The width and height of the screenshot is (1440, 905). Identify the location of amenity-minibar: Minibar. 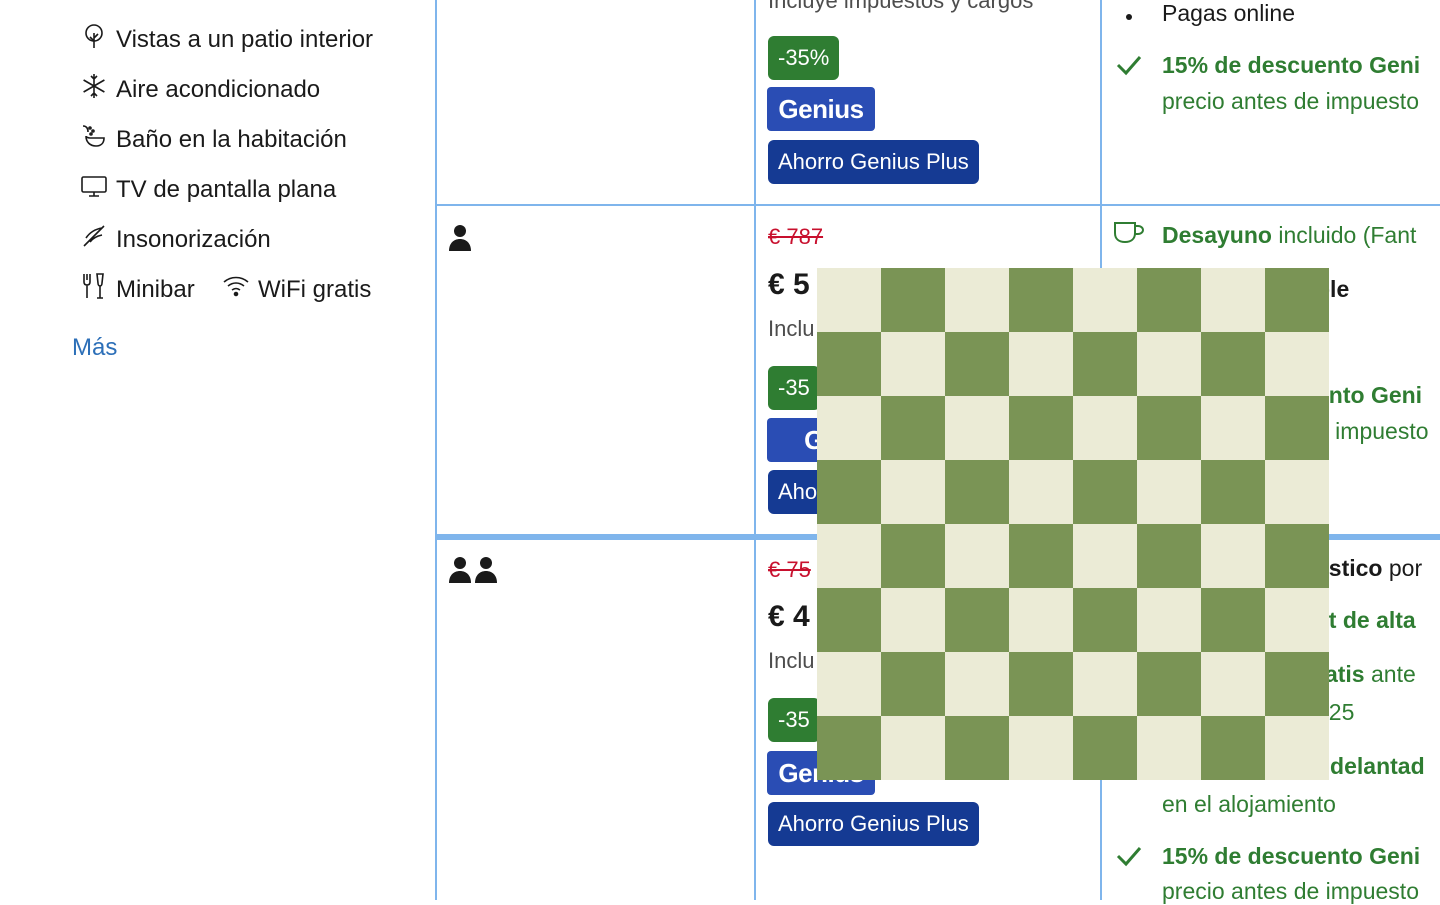
(137, 289).